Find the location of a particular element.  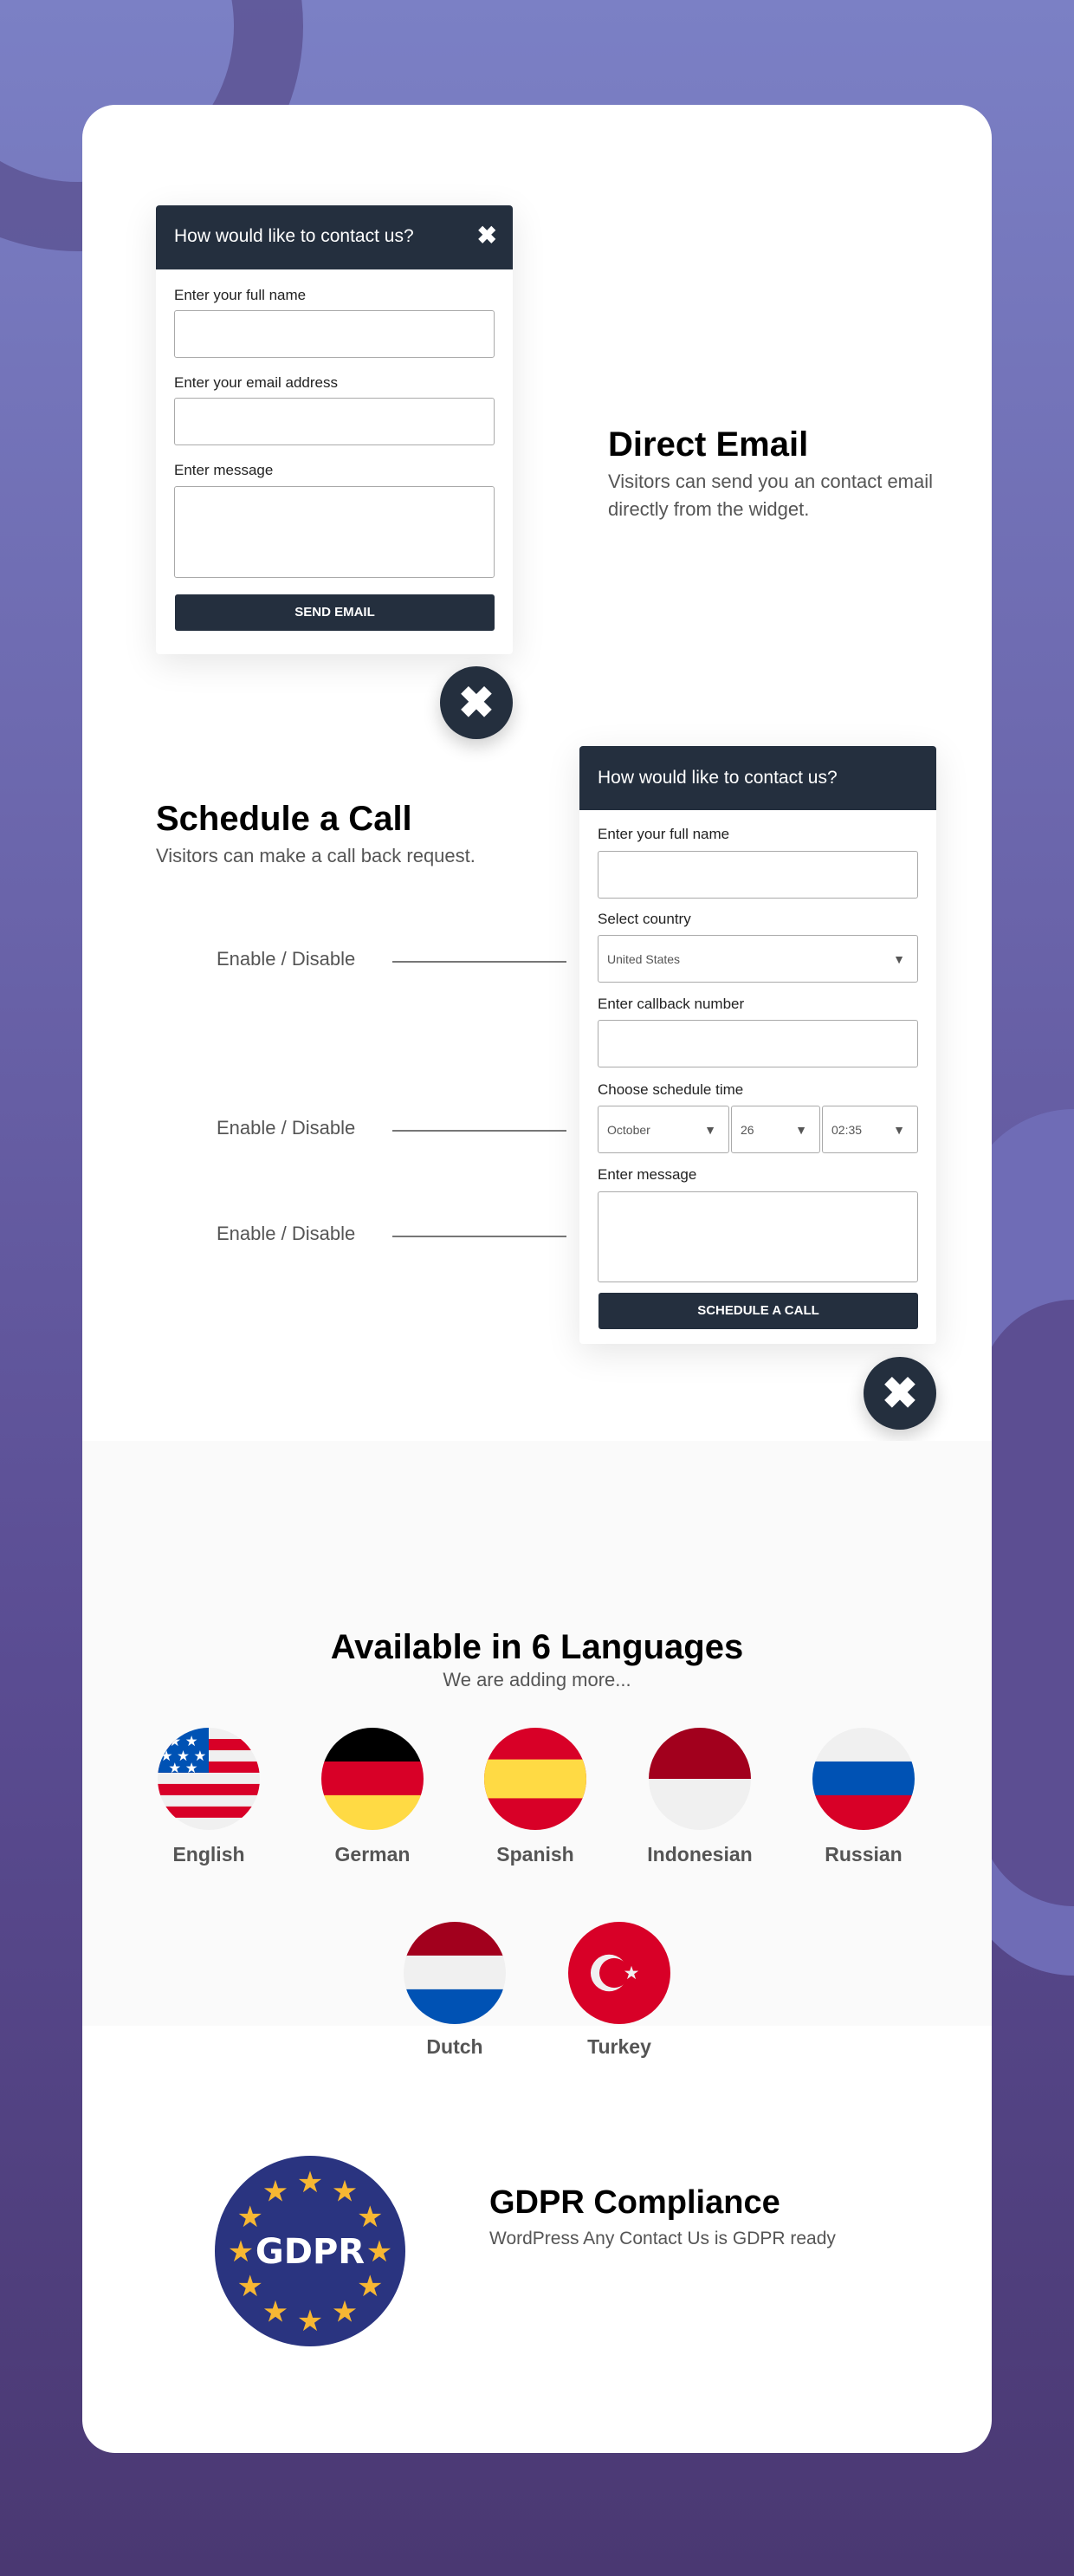

schedule-call-description: Visitors can make a call back request. is located at coordinates (316, 856).